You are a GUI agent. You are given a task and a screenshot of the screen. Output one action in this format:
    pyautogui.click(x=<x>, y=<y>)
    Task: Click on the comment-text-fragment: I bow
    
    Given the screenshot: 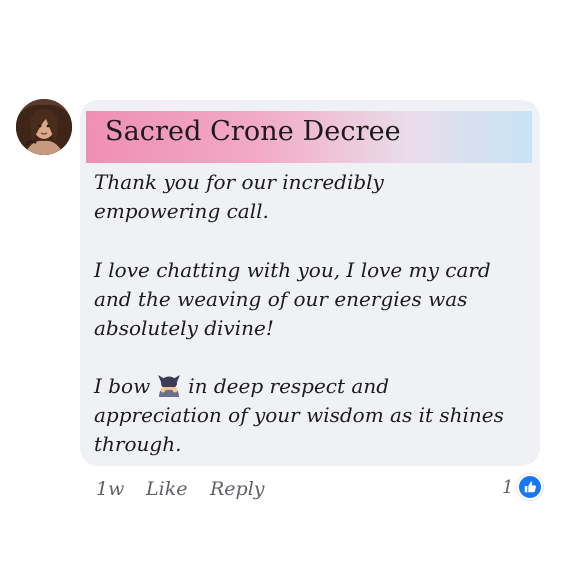 What is the action you would take?
    pyautogui.click(x=122, y=386)
    